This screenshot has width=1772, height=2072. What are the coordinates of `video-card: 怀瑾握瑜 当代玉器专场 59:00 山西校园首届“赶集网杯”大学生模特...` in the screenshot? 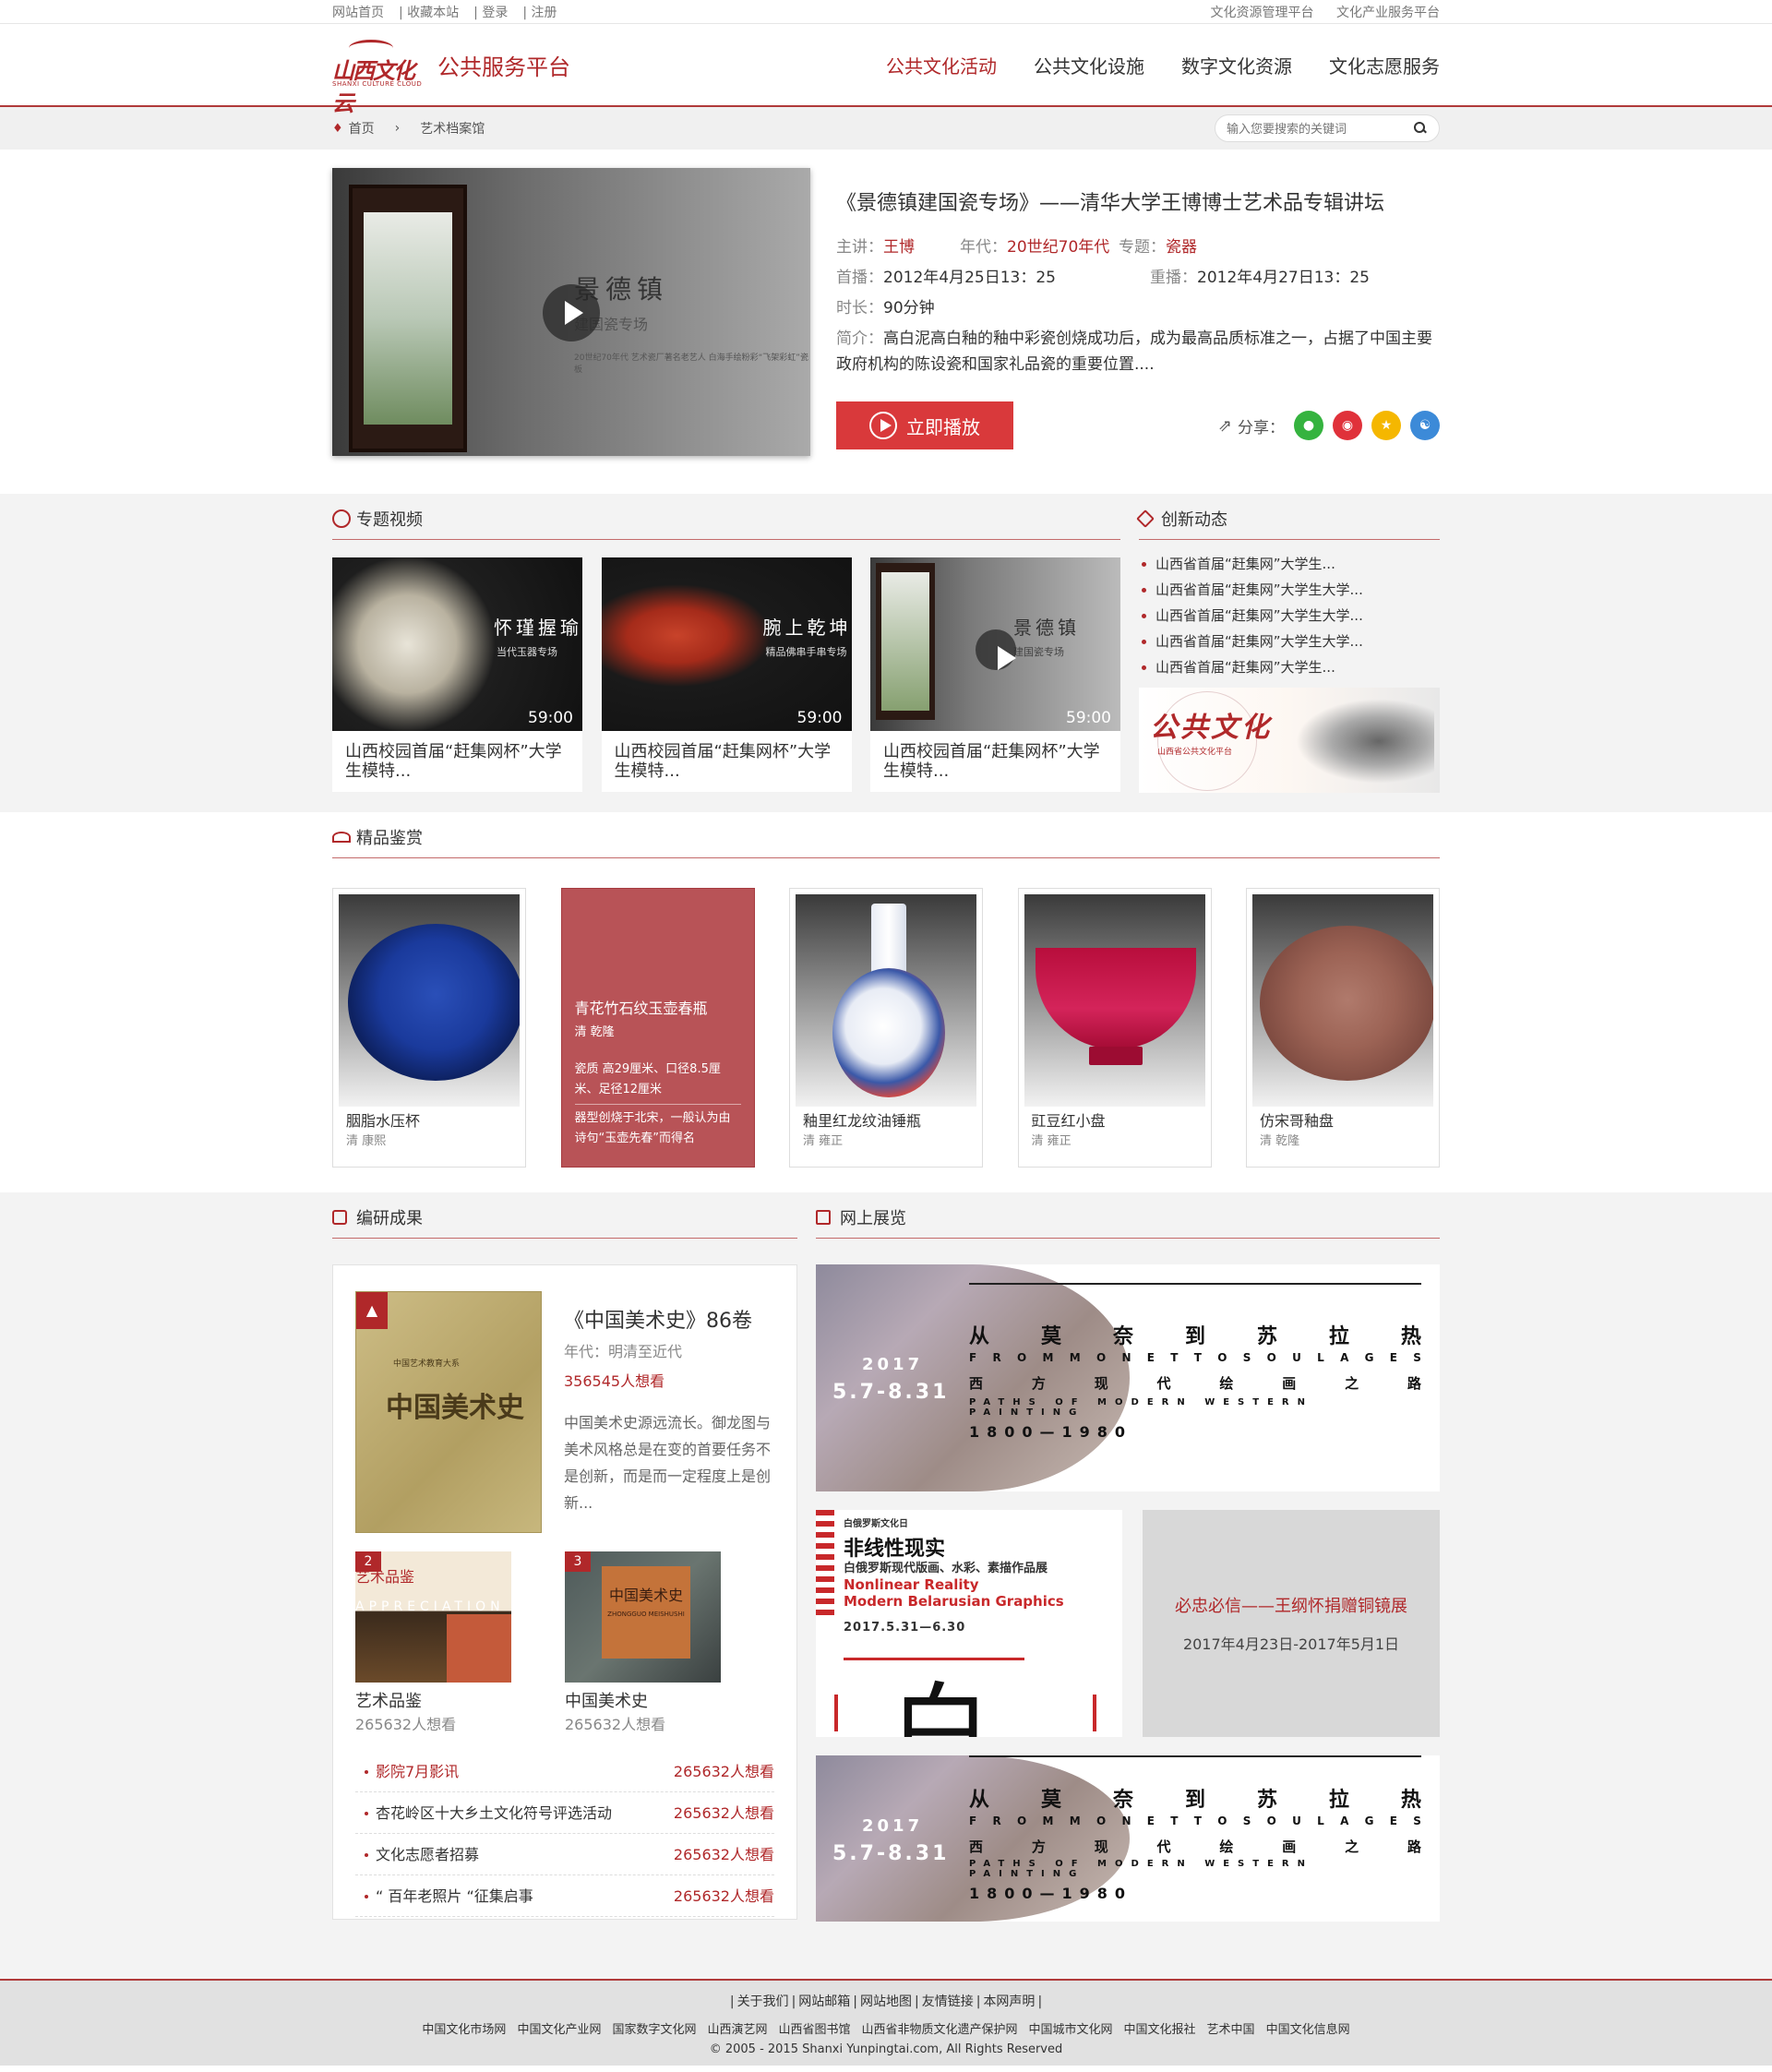 It's located at (457, 675).